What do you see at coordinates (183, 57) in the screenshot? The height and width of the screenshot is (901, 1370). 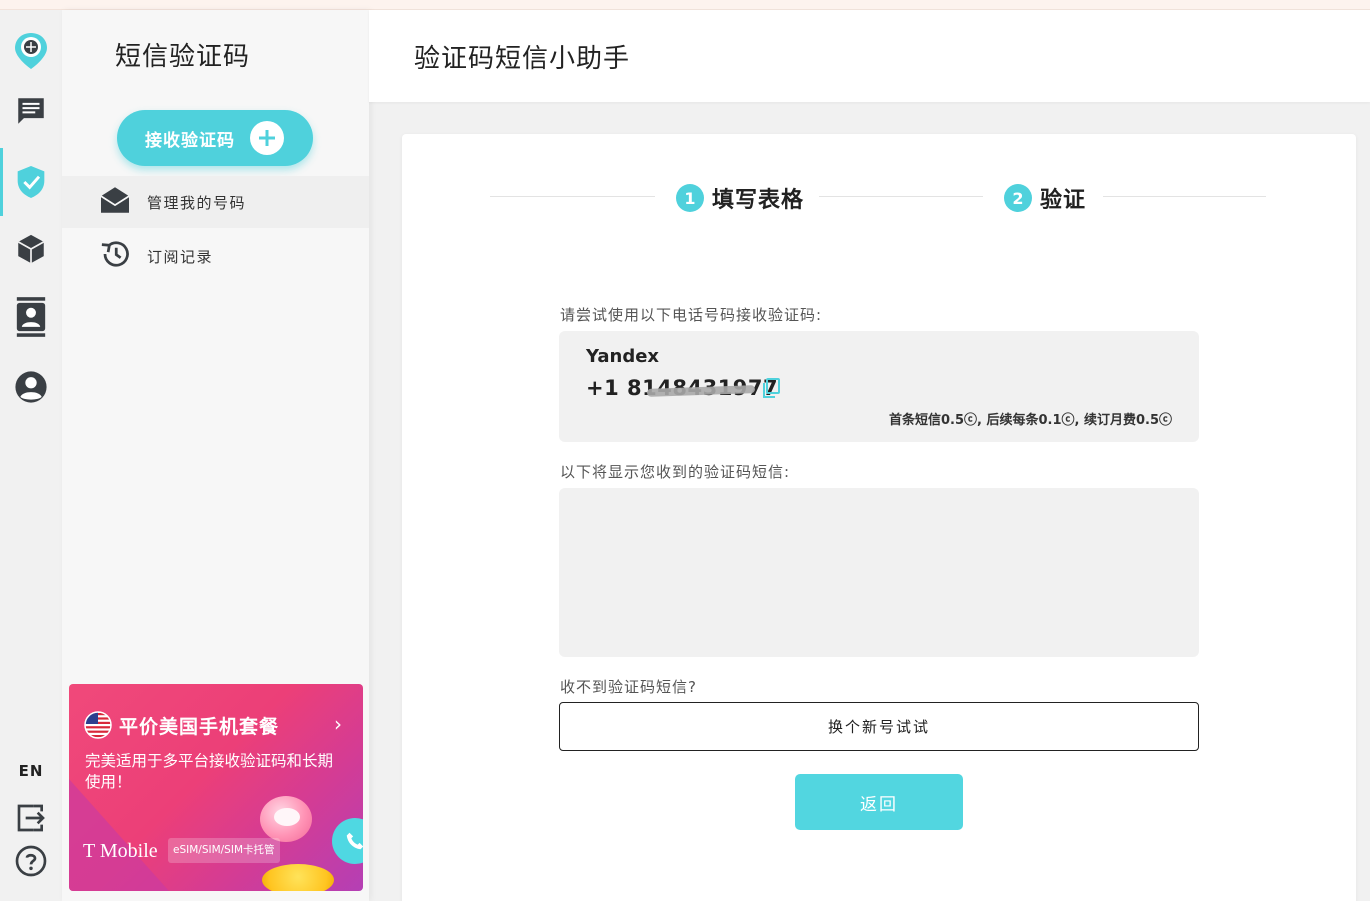 I see `sidebar-title: 短信验证码` at bounding box center [183, 57].